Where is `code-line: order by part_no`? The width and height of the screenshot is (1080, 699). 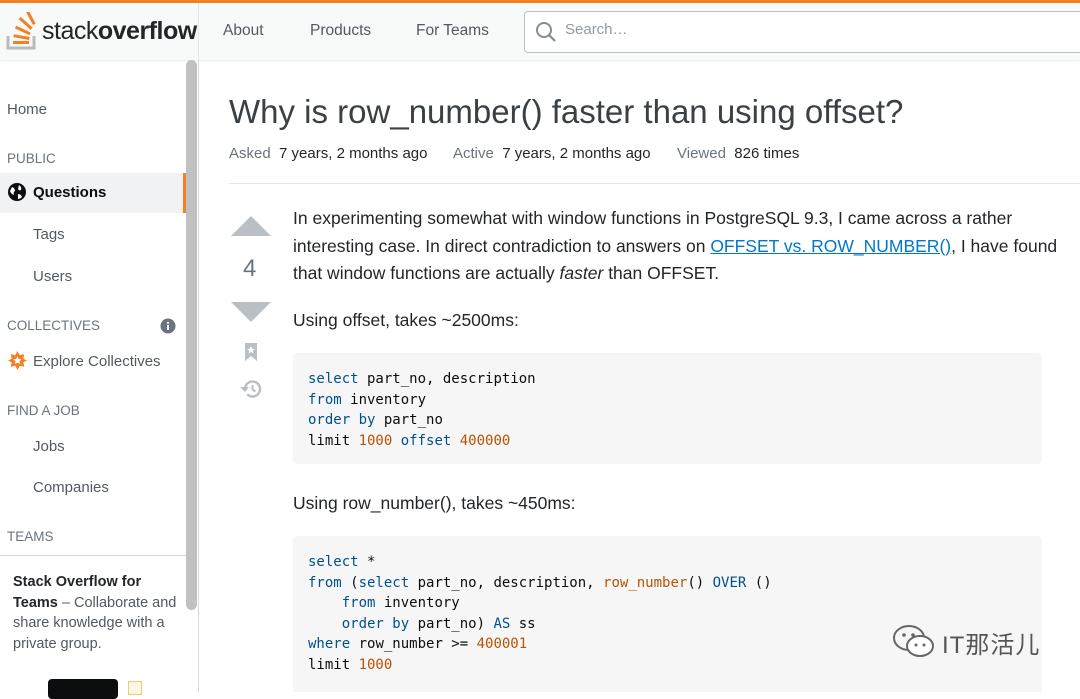 code-line: order by part_no is located at coordinates (375, 420).